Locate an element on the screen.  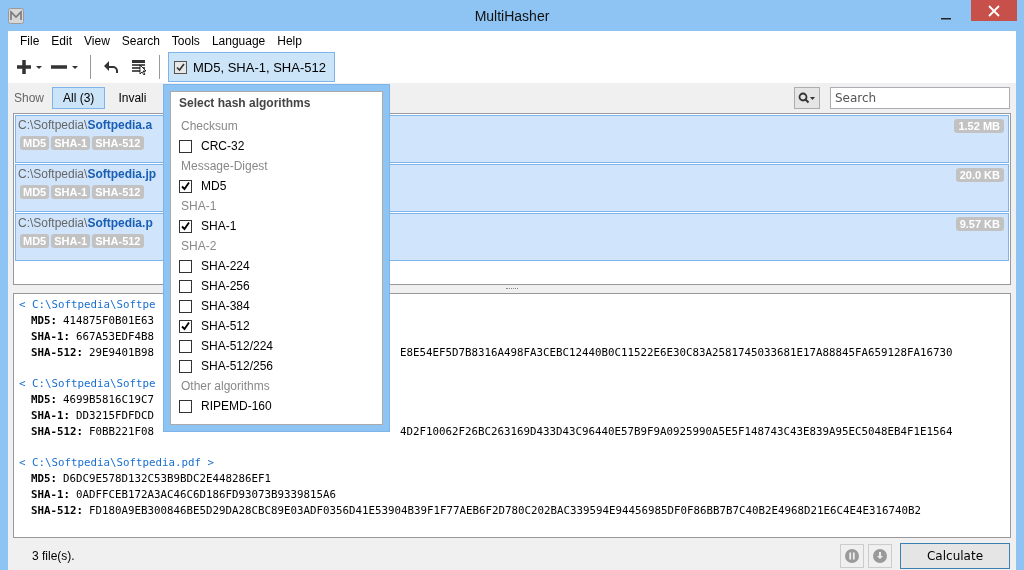
hash-value: DD3215FDFDCD is located at coordinates (115, 416).